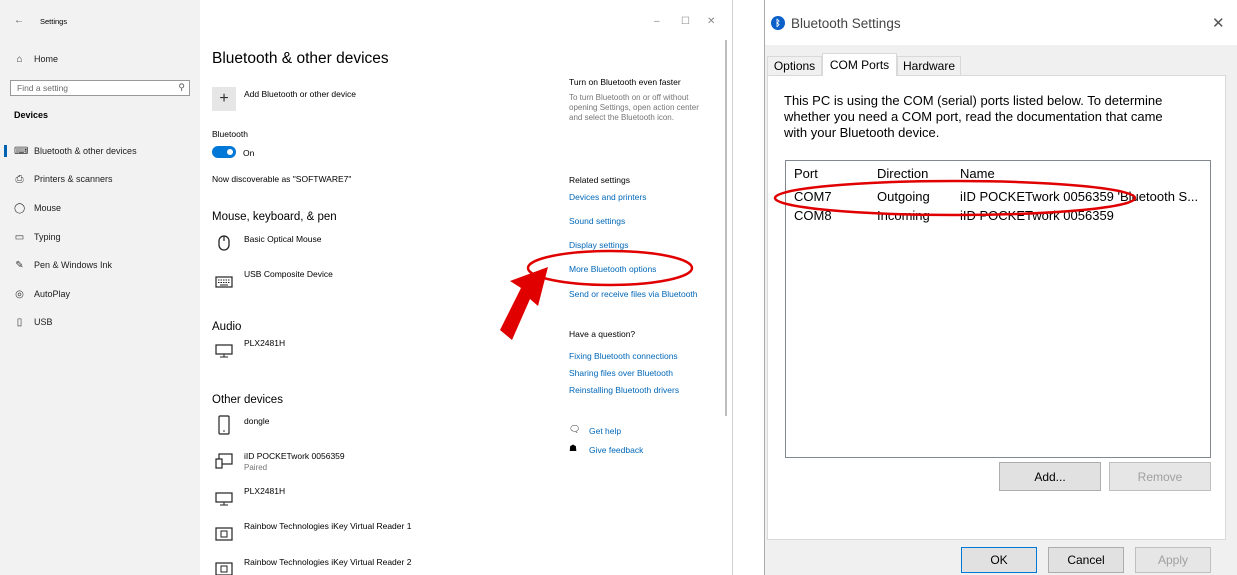 This screenshot has height=575, width=1237. Describe the element at coordinates (657, 21) in the screenshot. I see `minimize-button: –` at that location.